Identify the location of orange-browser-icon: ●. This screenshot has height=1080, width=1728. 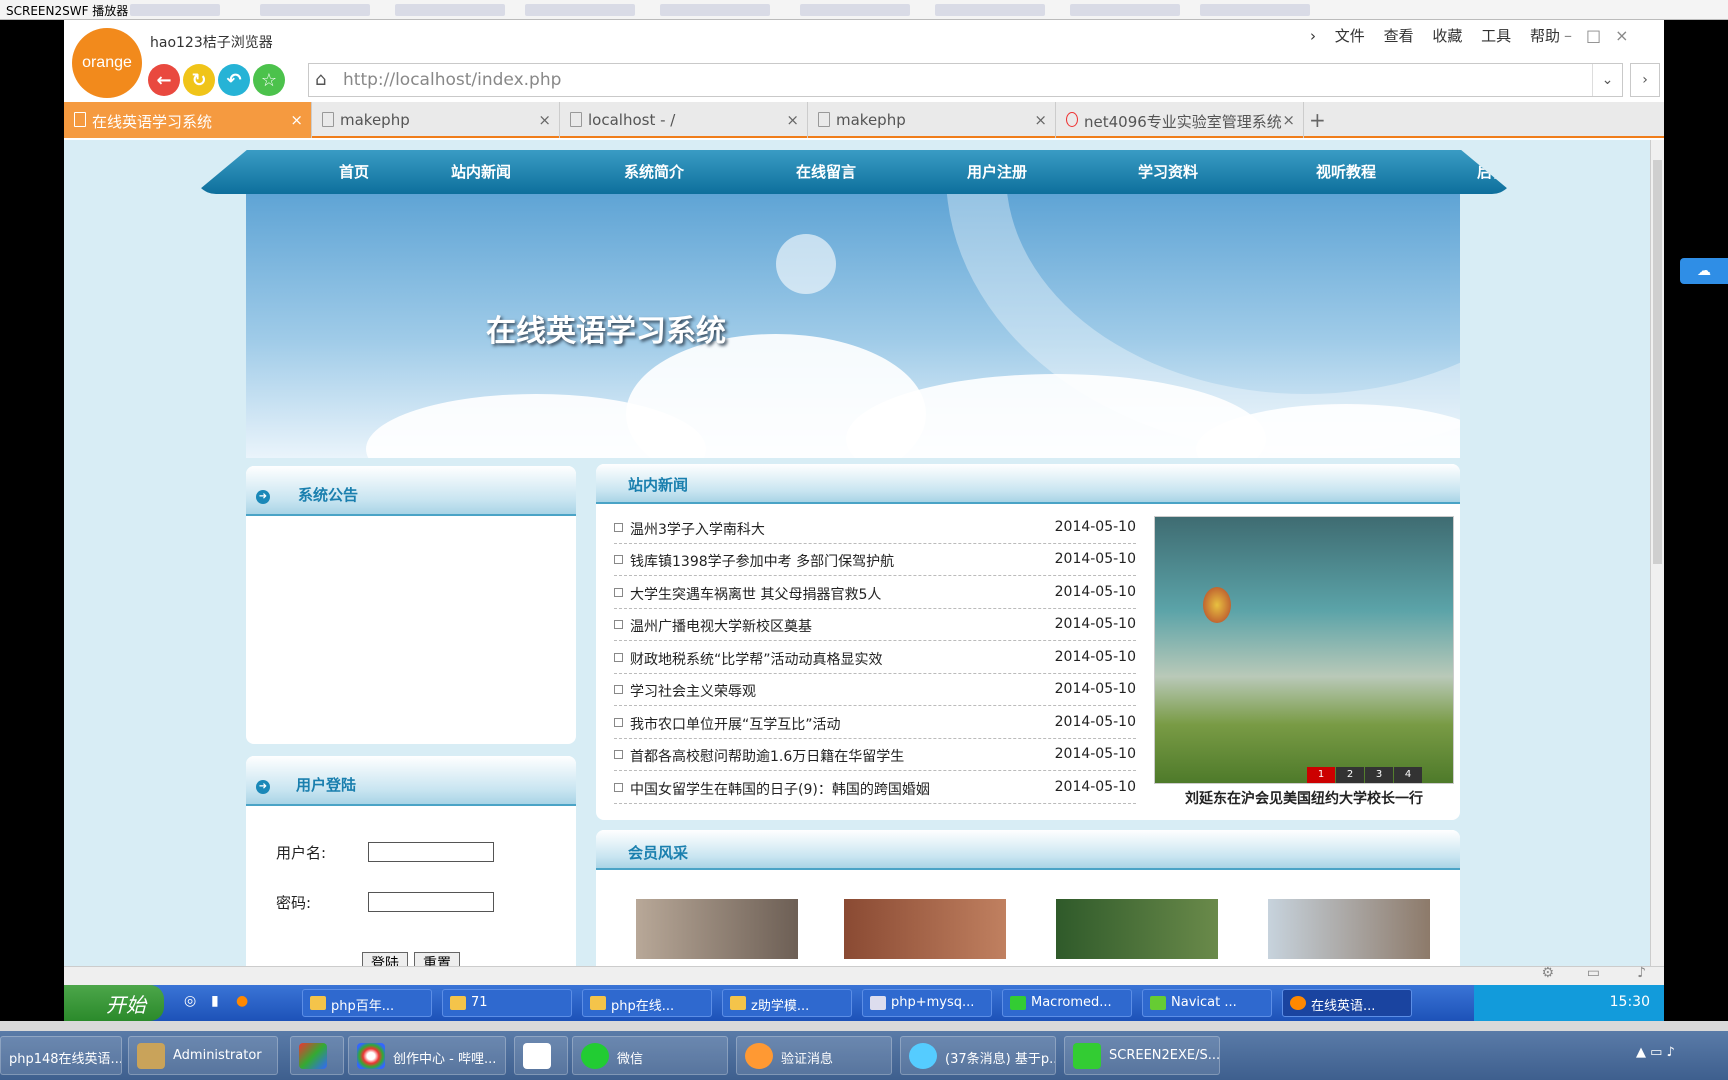
(242, 1001).